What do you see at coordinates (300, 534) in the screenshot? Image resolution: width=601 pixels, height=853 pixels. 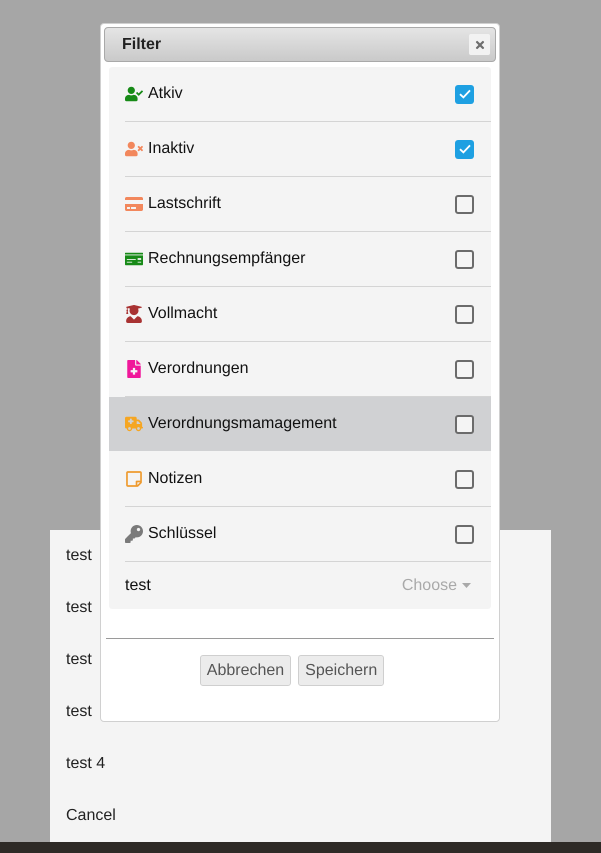 I see `filter-row: Schlüssel` at bounding box center [300, 534].